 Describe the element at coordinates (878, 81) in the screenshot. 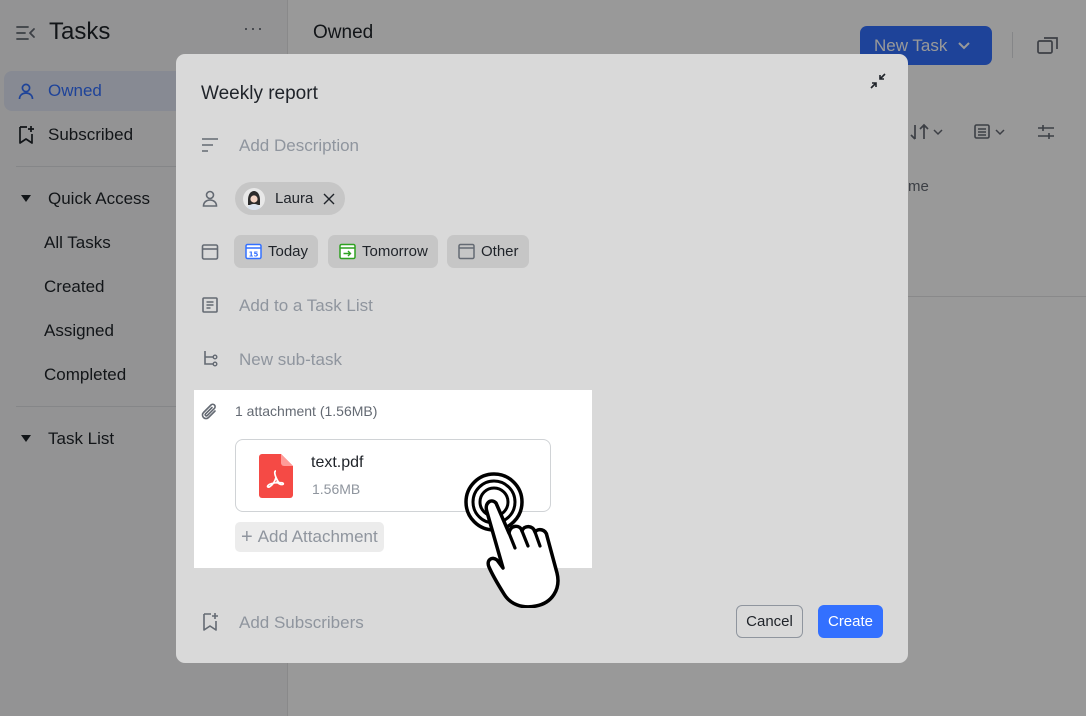

I see `minimize-icon` at that location.